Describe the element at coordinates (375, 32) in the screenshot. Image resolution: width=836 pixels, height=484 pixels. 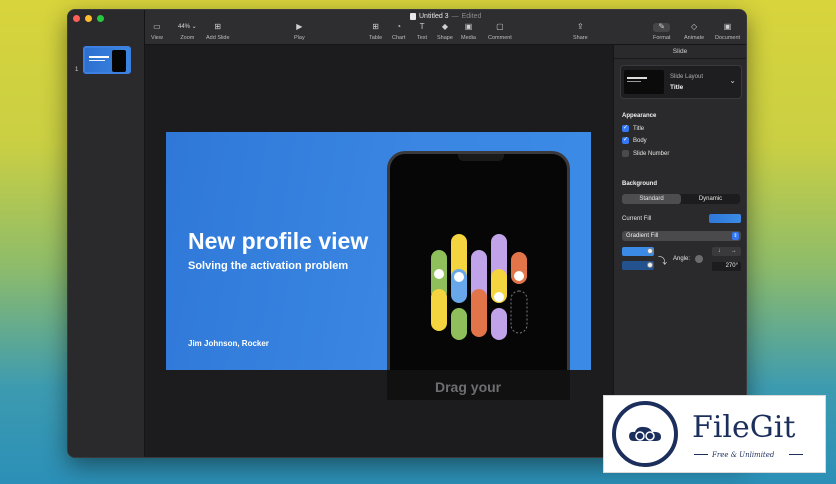
I see `table-button: ⊞ Table` at that location.